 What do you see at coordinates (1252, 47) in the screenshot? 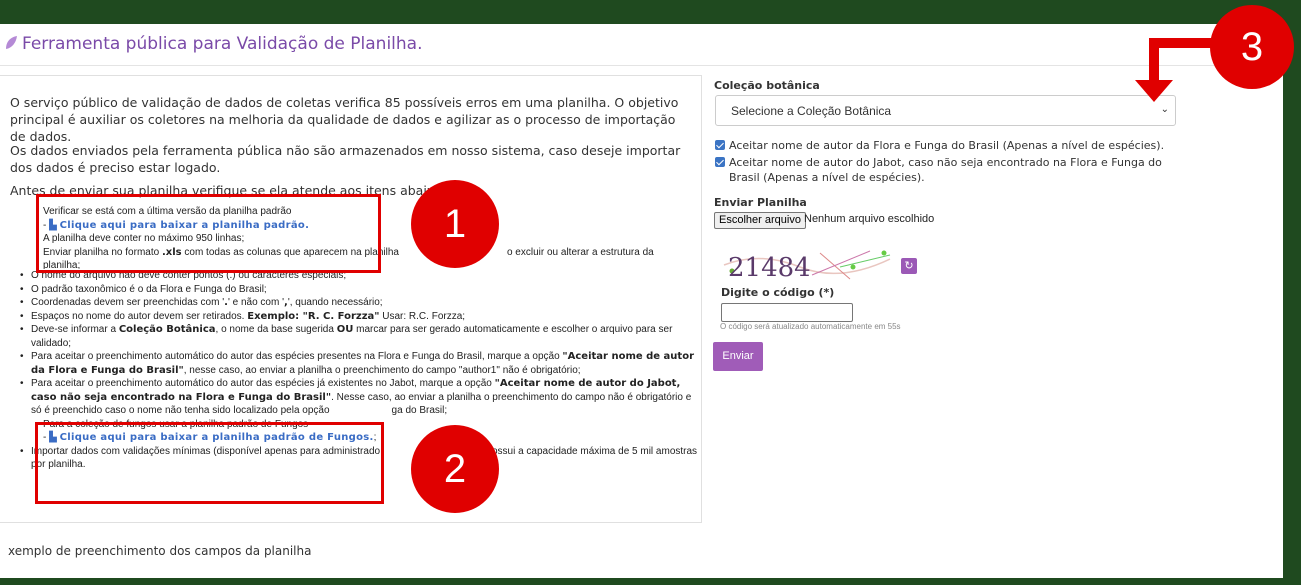
I see `annotation-badge-3: 3` at bounding box center [1252, 47].